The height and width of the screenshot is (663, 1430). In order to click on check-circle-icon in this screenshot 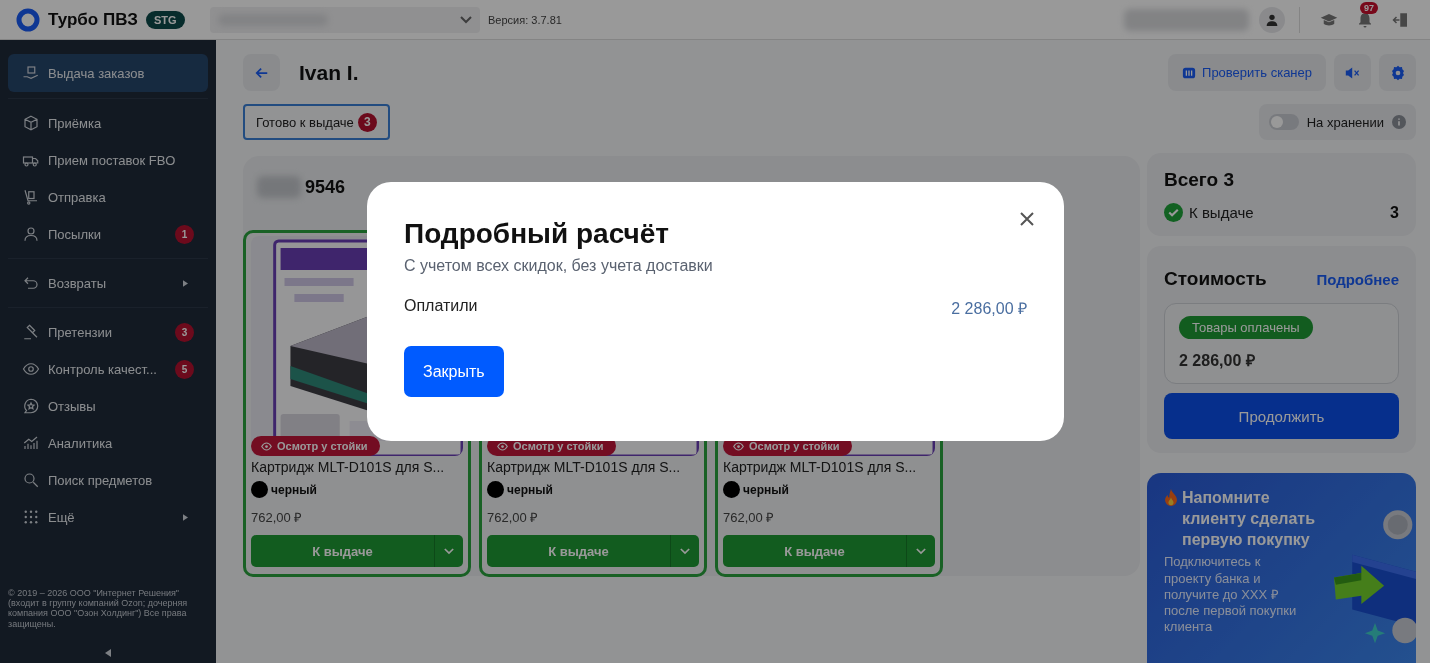, I will do `click(1173, 212)`.